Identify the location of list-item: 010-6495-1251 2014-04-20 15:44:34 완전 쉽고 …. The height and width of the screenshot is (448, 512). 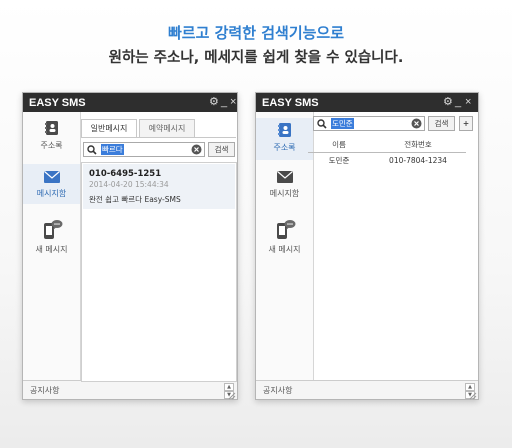
(159, 186).